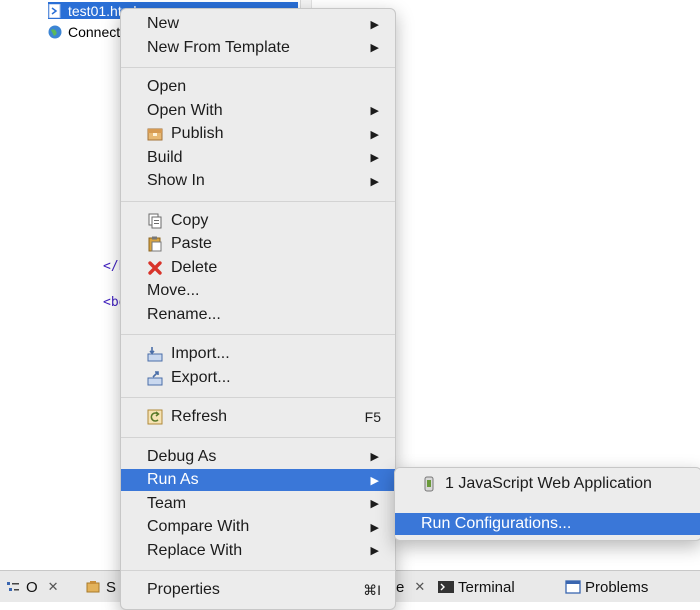  I want to click on submenu-item-javascript-web-app: 1 JavaScript Web Application, so click(547, 484).